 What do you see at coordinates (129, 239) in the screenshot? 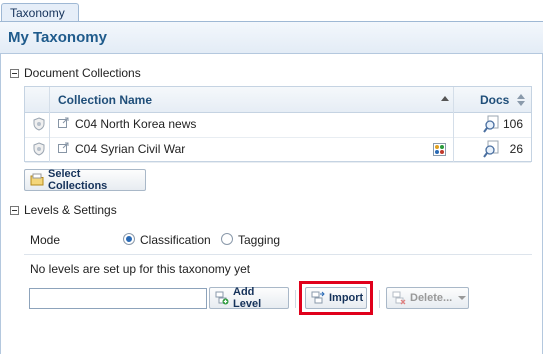
I see `radio-classification` at bounding box center [129, 239].